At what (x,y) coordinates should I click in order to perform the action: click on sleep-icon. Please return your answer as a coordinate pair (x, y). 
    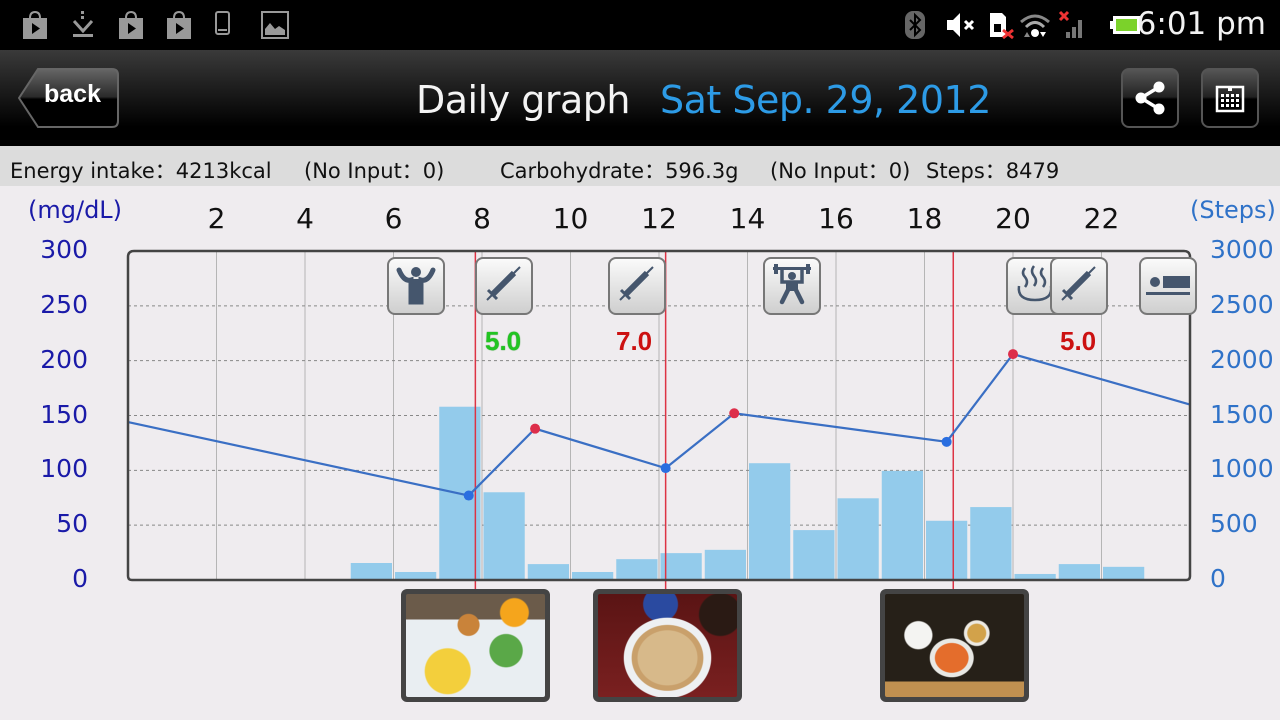
    Looking at the image, I should click on (1168, 286).